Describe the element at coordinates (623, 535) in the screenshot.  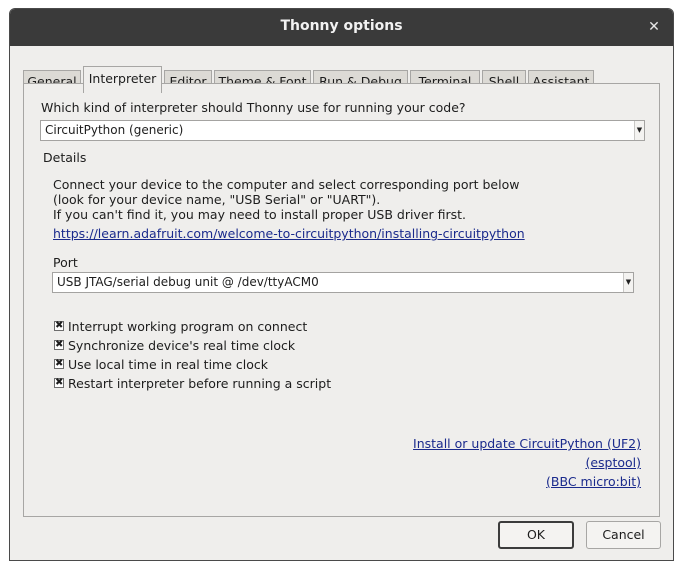
I see `cancel-button: Cancel` at that location.